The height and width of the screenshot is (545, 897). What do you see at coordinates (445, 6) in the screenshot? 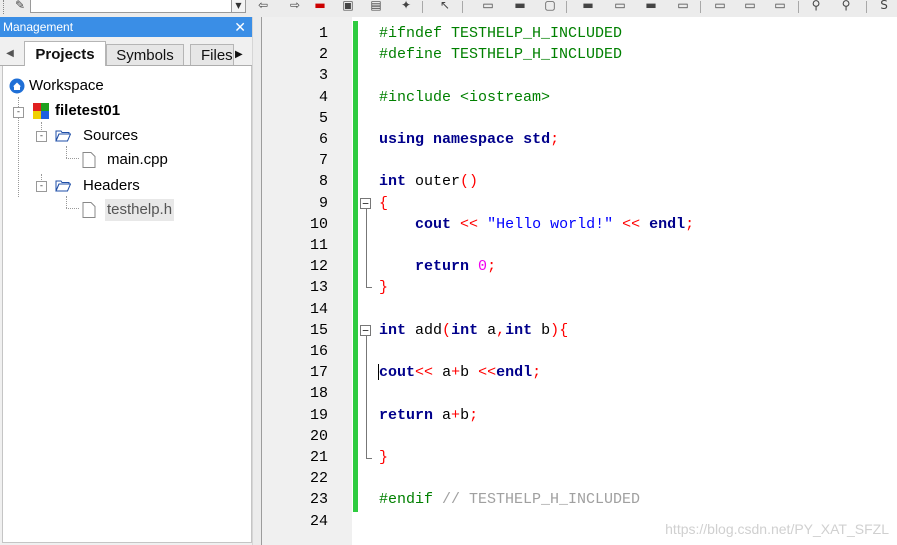
I see `pointer-icon: ↖` at bounding box center [445, 6].